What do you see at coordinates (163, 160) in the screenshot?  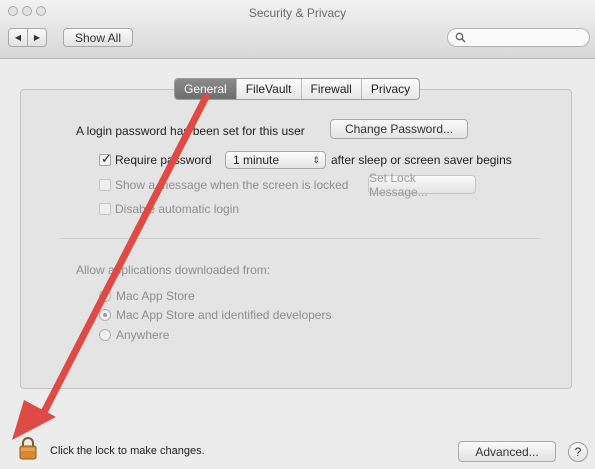 I see `require-password-label: Require password` at bounding box center [163, 160].